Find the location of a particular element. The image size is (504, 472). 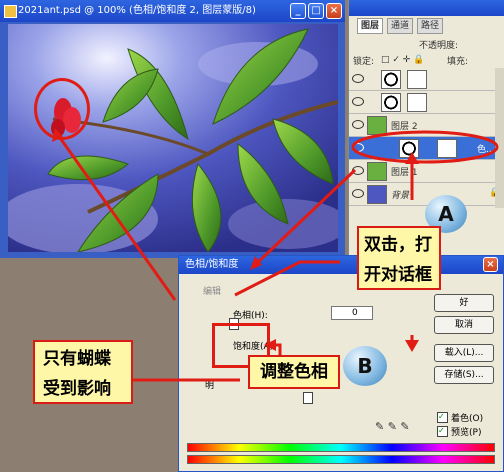

arrowhead-down is located at coordinates (412, 346).